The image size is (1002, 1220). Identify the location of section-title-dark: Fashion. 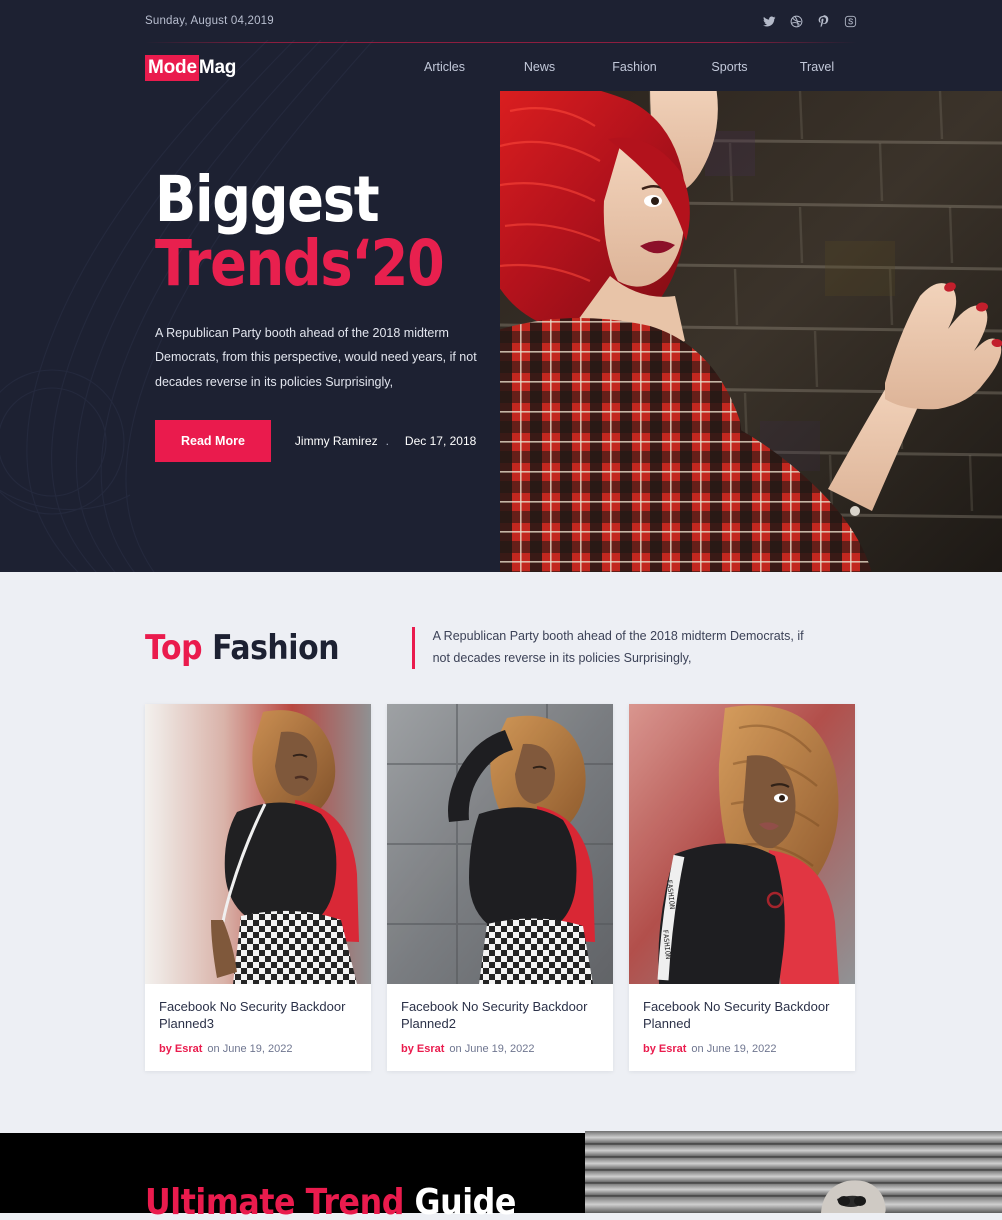
(276, 647).